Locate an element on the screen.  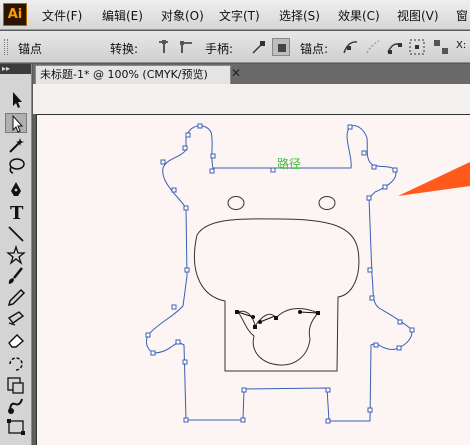
orange-arrow-pointer is located at coordinates (434, 179).